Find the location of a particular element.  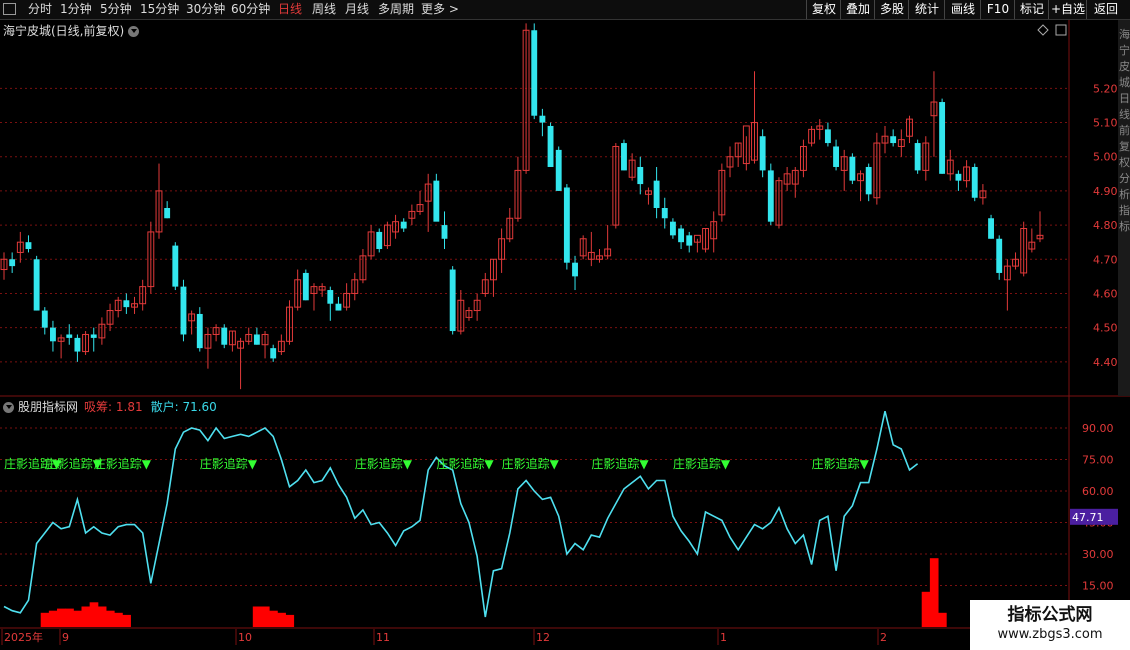

vertical-info-char: 权 is located at coordinates (1124, 162).